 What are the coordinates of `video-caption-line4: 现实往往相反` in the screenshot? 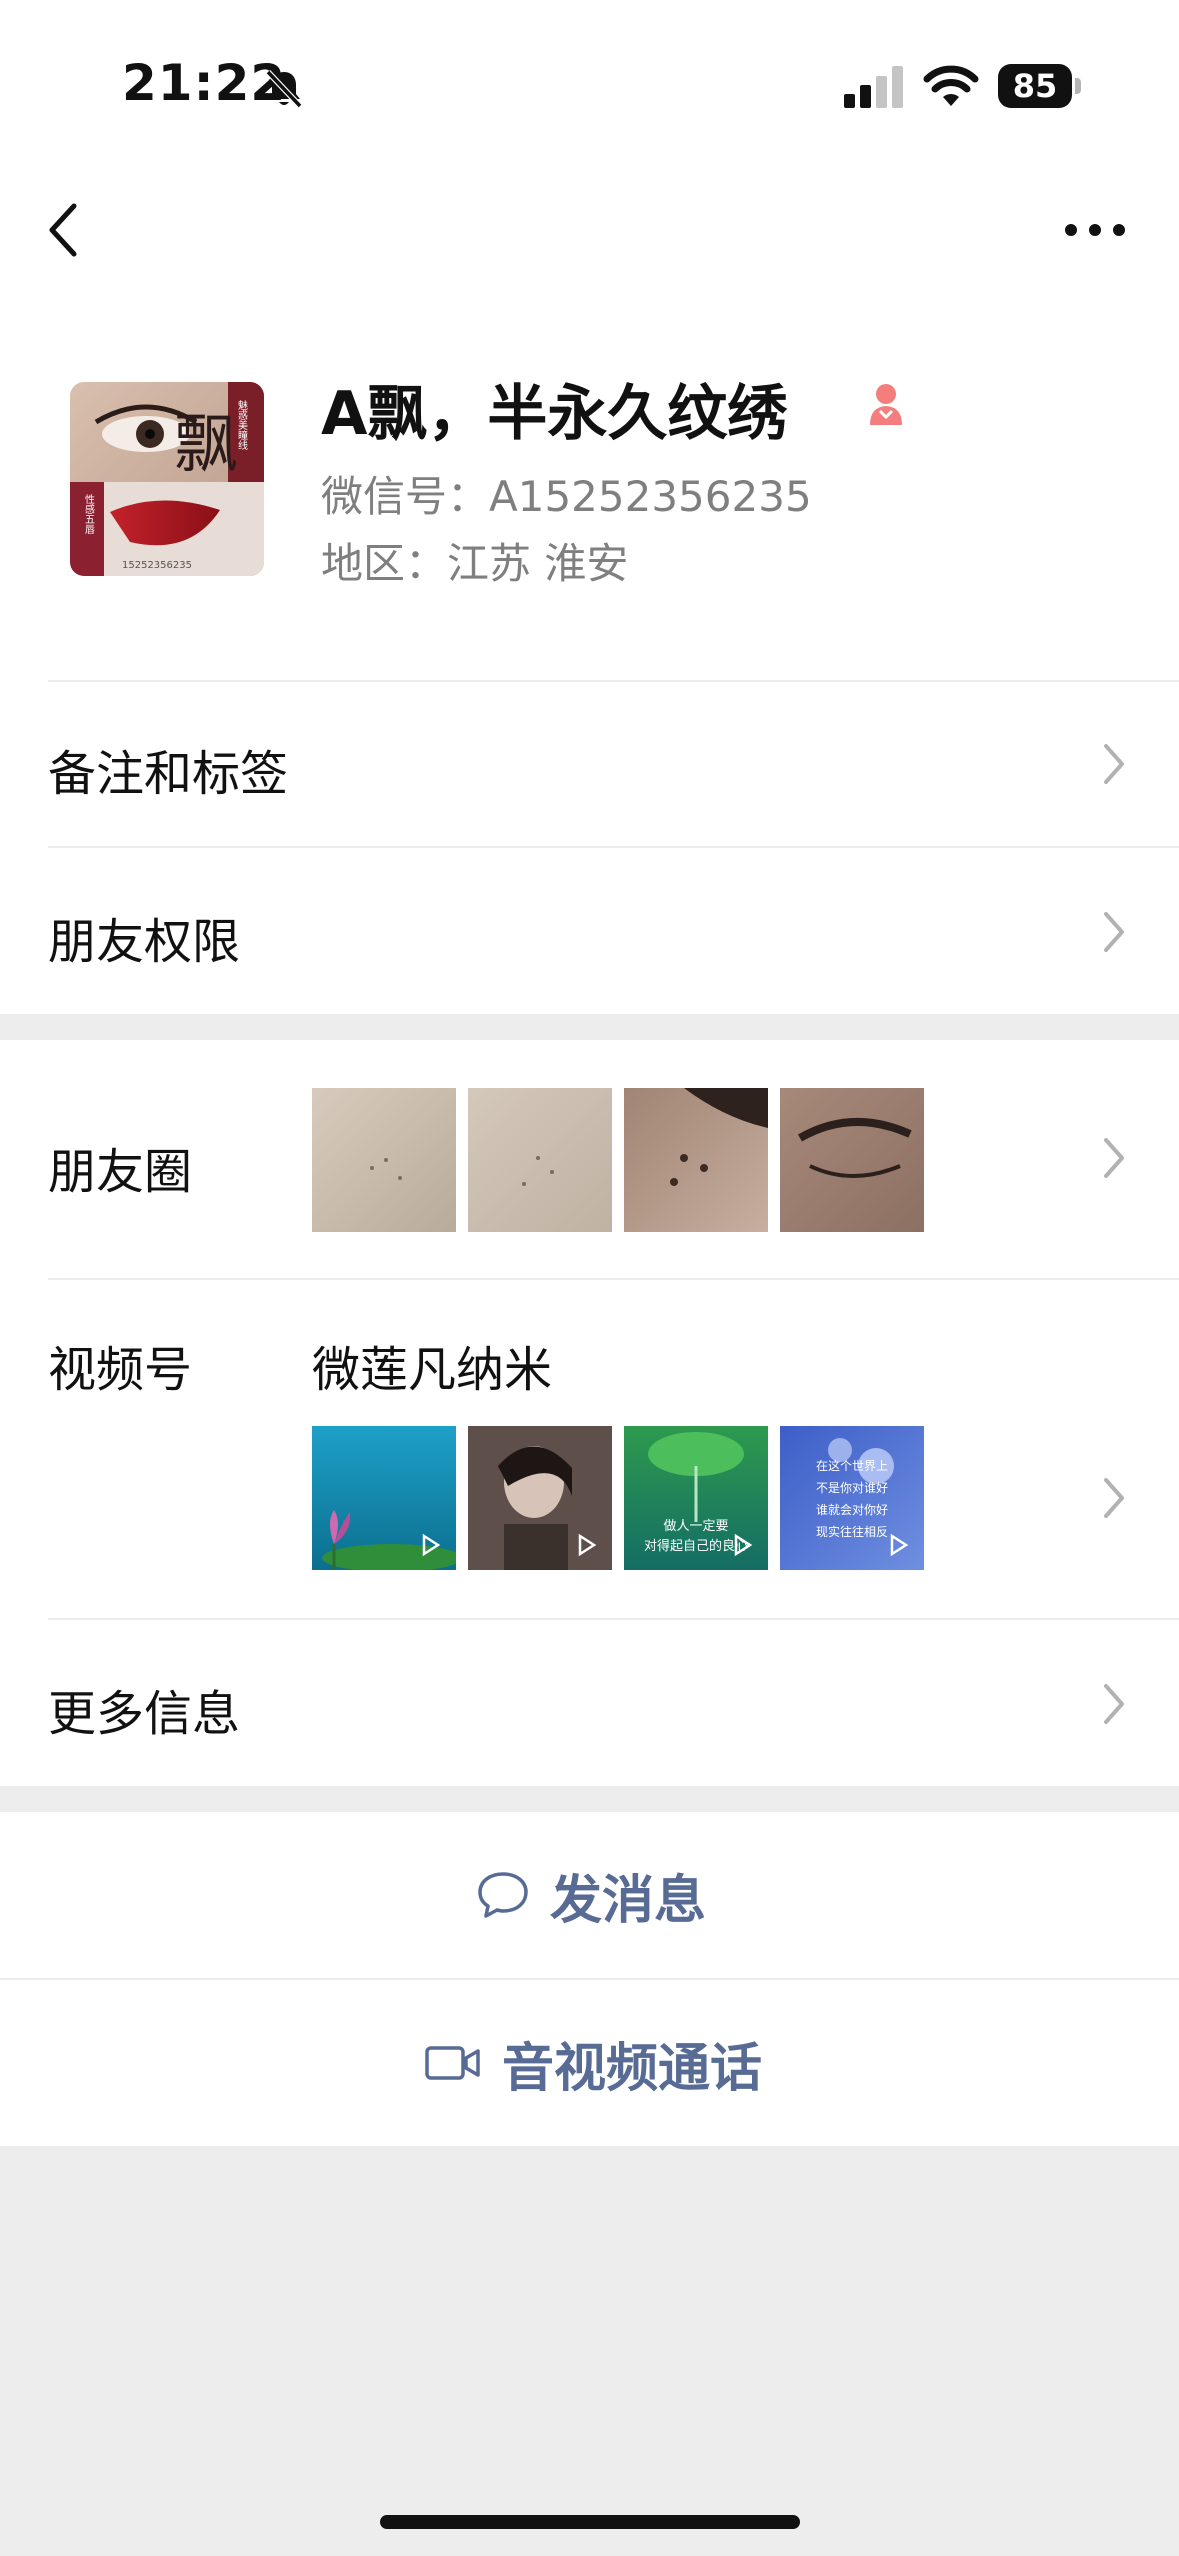 It's located at (852, 1531).